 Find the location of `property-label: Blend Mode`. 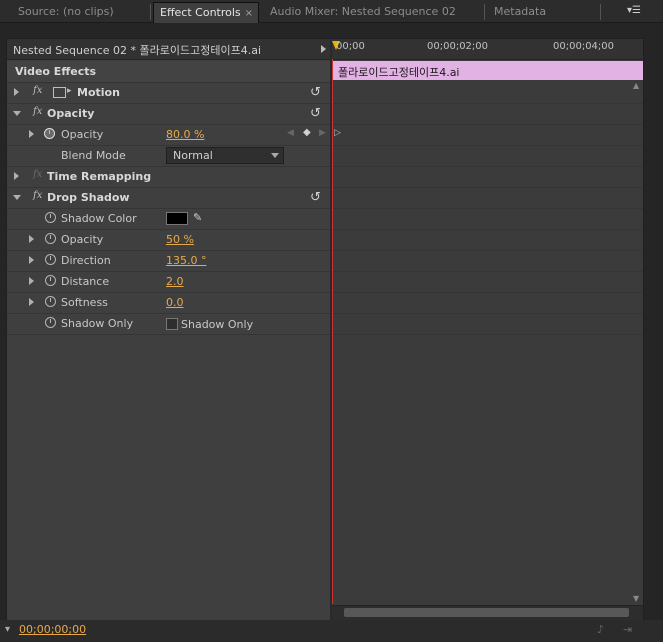

property-label: Blend Mode is located at coordinates (93, 155).